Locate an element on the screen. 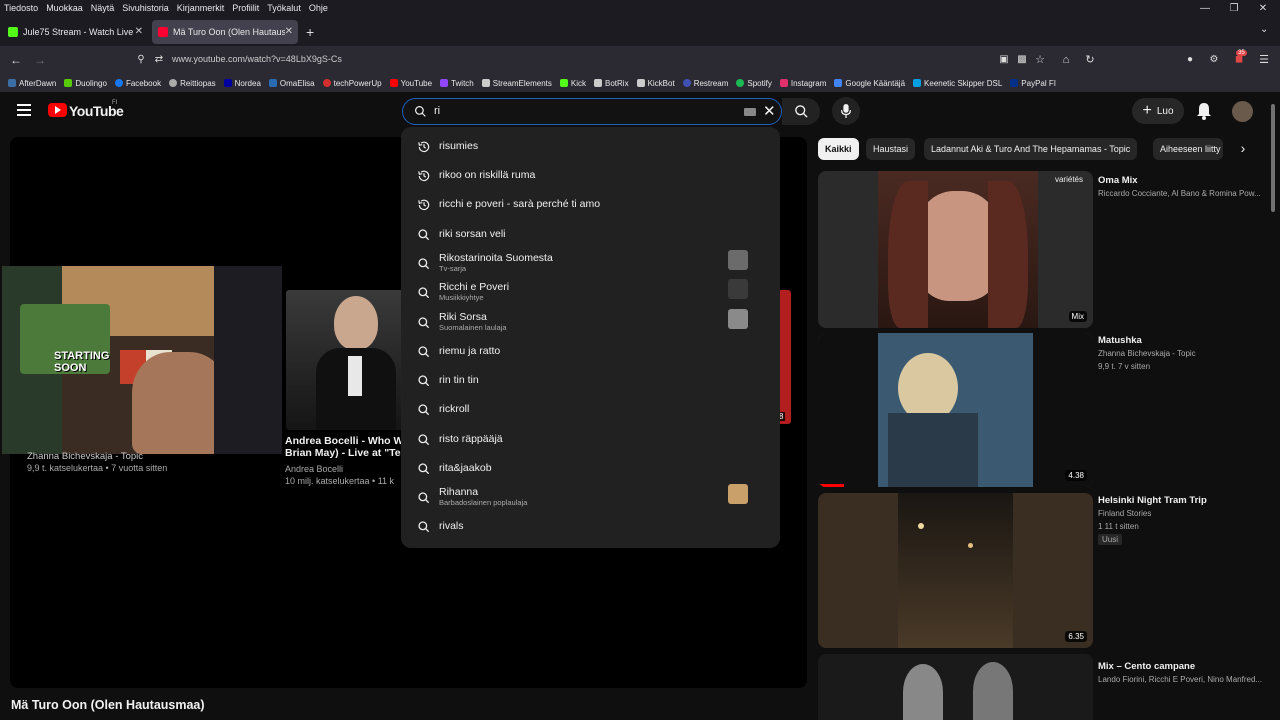 The width and height of the screenshot is (1280, 720). search-suggestion-item: rikoo on riskillä ruma is located at coordinates (590, 176).